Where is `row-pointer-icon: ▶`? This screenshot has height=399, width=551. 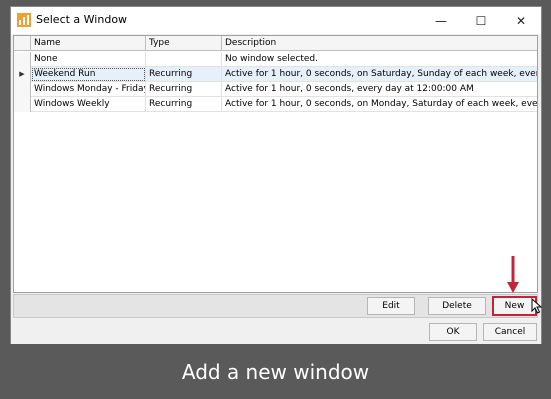 row-pointer-icon: ▶ is located at coordinates (22, 74).